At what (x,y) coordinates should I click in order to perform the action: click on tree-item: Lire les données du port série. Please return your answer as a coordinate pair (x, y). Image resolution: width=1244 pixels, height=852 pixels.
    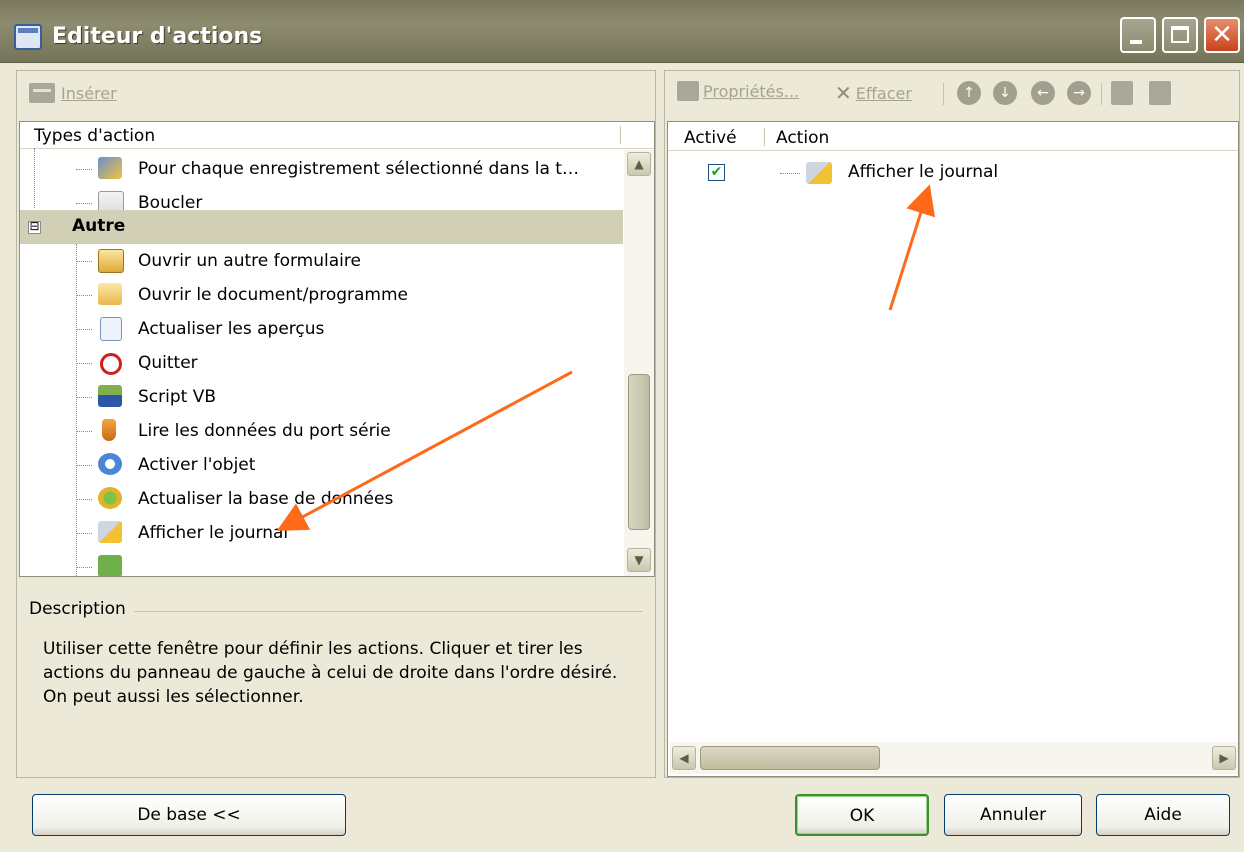
    Looking at the image, I should click on (320, 431).